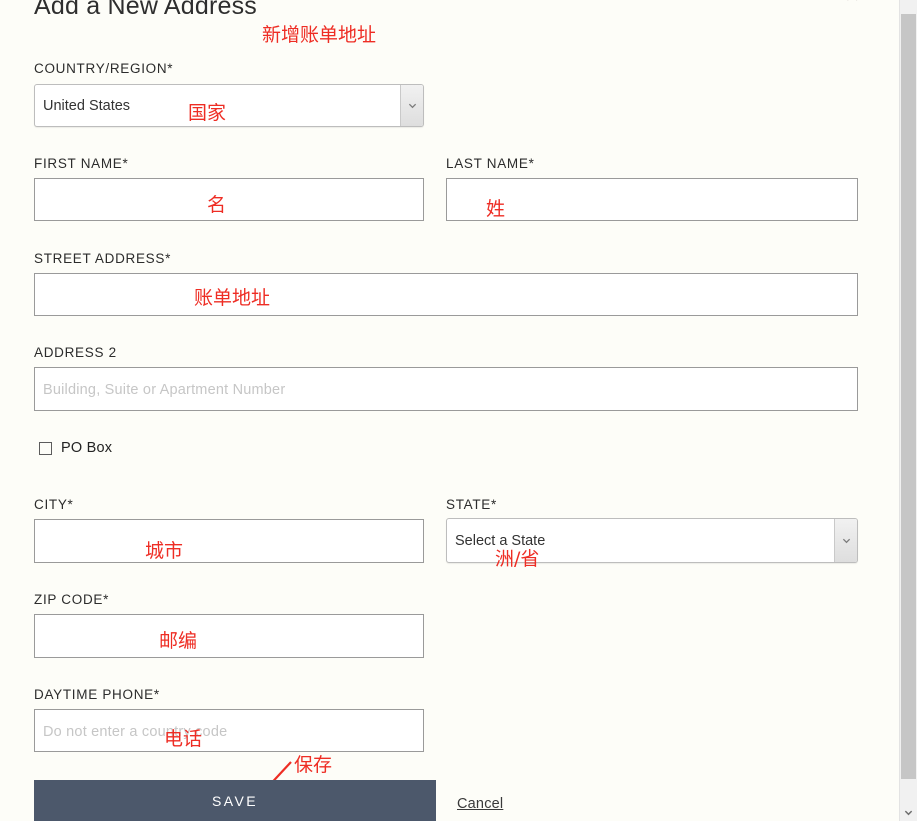 This screenshot has height=821, width=917. What do you see at coordinates (72, 599) in the screenshot?
I see `label-zip-code: ZIP CODE*` at bounding box center [72, 599].